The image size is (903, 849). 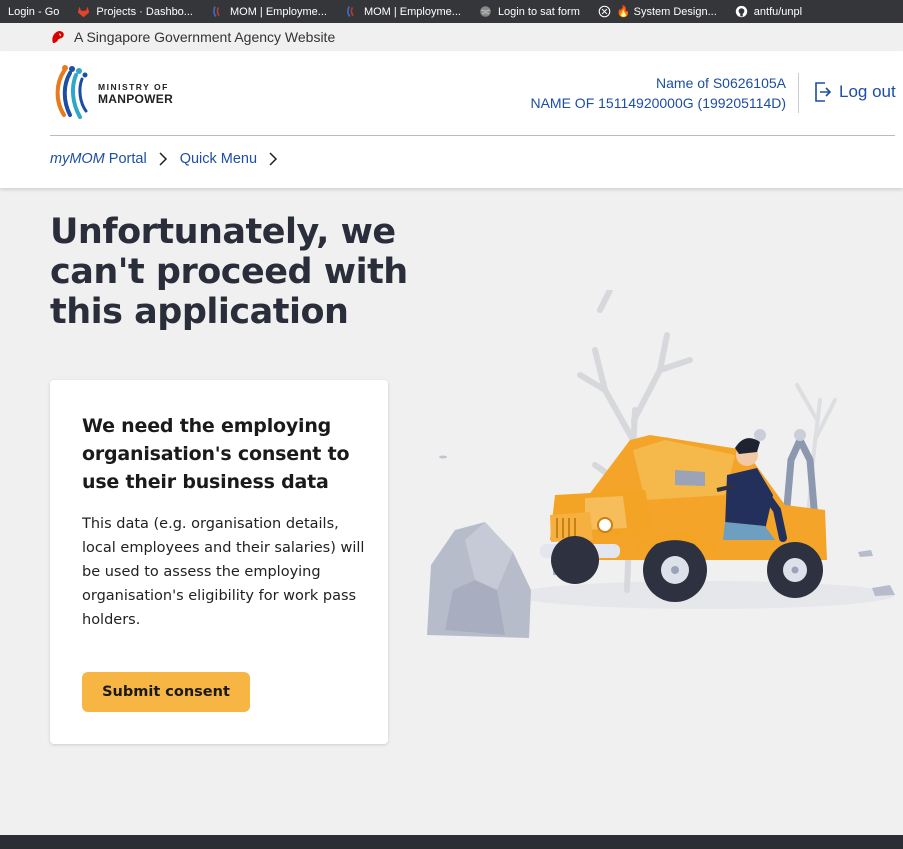 I want to click on bookmark-antfu: antfu/unpl, so click(x=768, y=11).